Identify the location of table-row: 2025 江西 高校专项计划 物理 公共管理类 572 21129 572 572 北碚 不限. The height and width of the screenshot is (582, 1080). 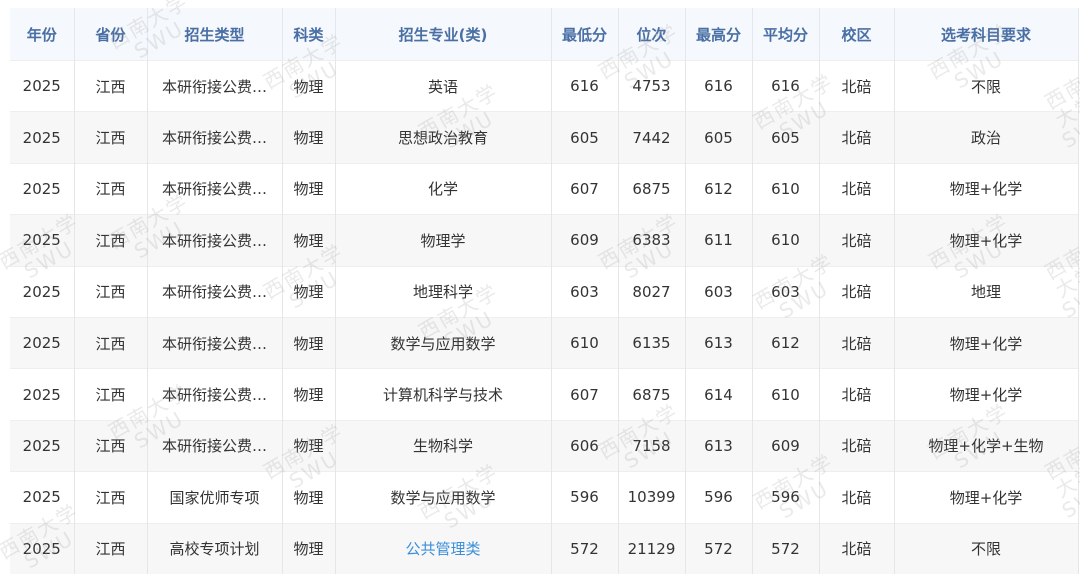
(544, 548).